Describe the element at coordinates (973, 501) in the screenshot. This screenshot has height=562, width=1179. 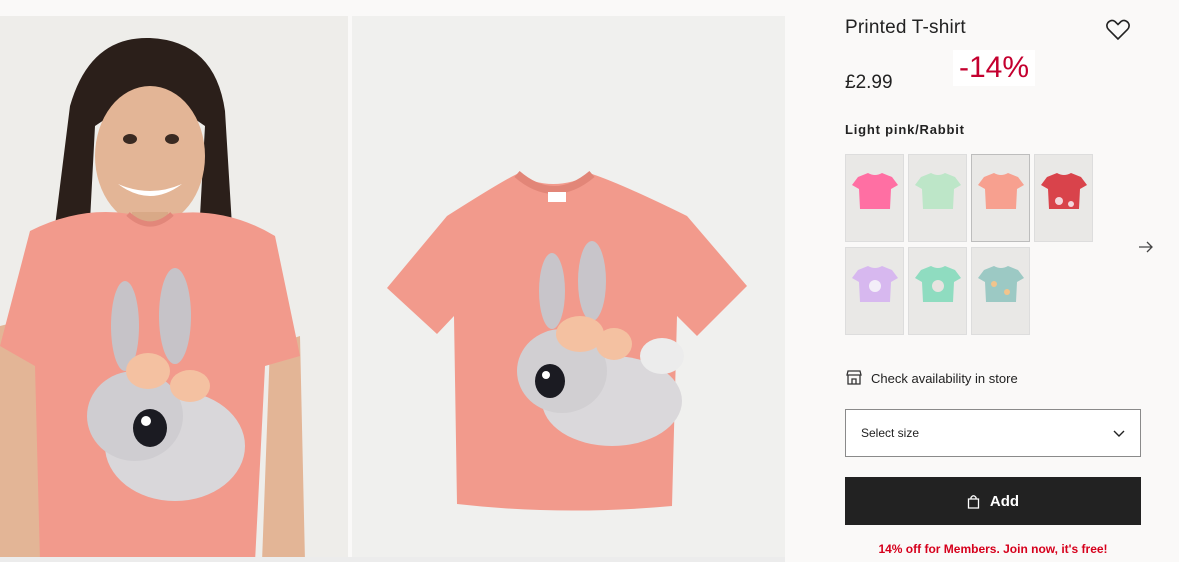
I see `shopping-bag-icon` at that location.